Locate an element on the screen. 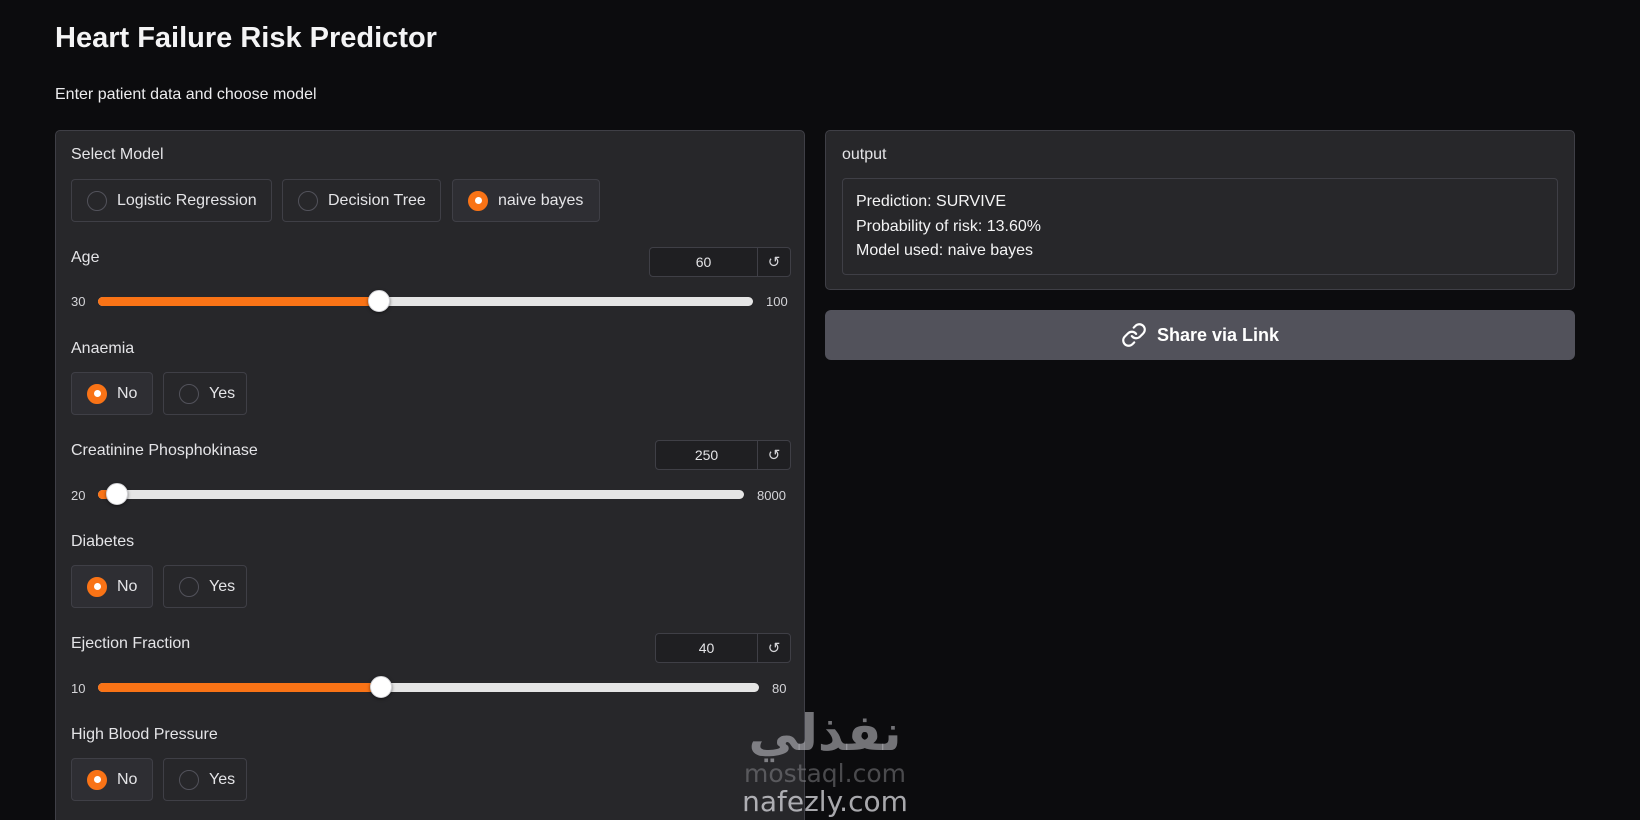 The image size is (1640, 820). anaemia-label: Anaemia is located at coordinates (103, 348).